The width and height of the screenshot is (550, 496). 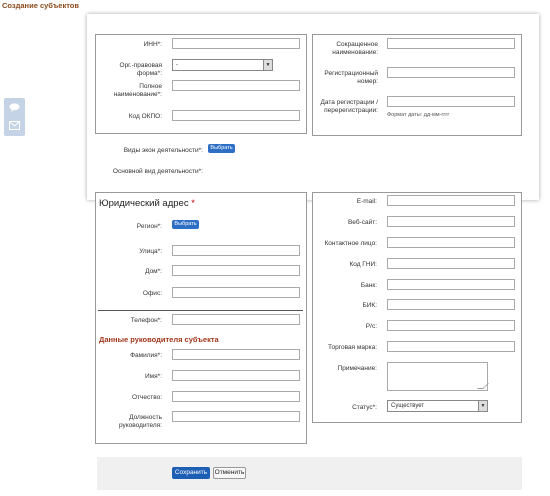 What do you see at coordinates (236, 43) in the screenshot?
I see `inn-input` at bounding box center [236, 43].